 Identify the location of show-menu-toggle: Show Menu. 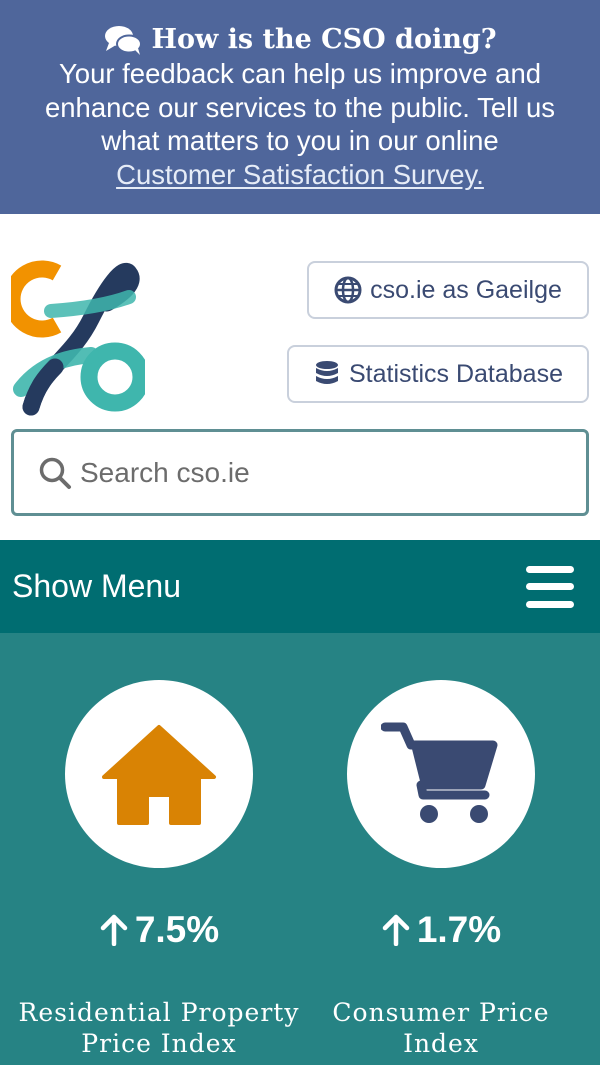
(300, 586).